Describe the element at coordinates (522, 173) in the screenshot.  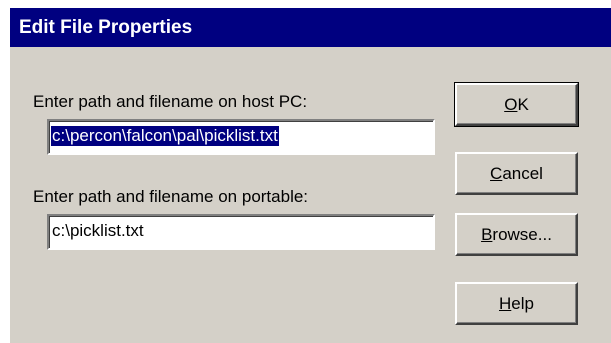
I see `cancel-button-label: ancel` at that location.